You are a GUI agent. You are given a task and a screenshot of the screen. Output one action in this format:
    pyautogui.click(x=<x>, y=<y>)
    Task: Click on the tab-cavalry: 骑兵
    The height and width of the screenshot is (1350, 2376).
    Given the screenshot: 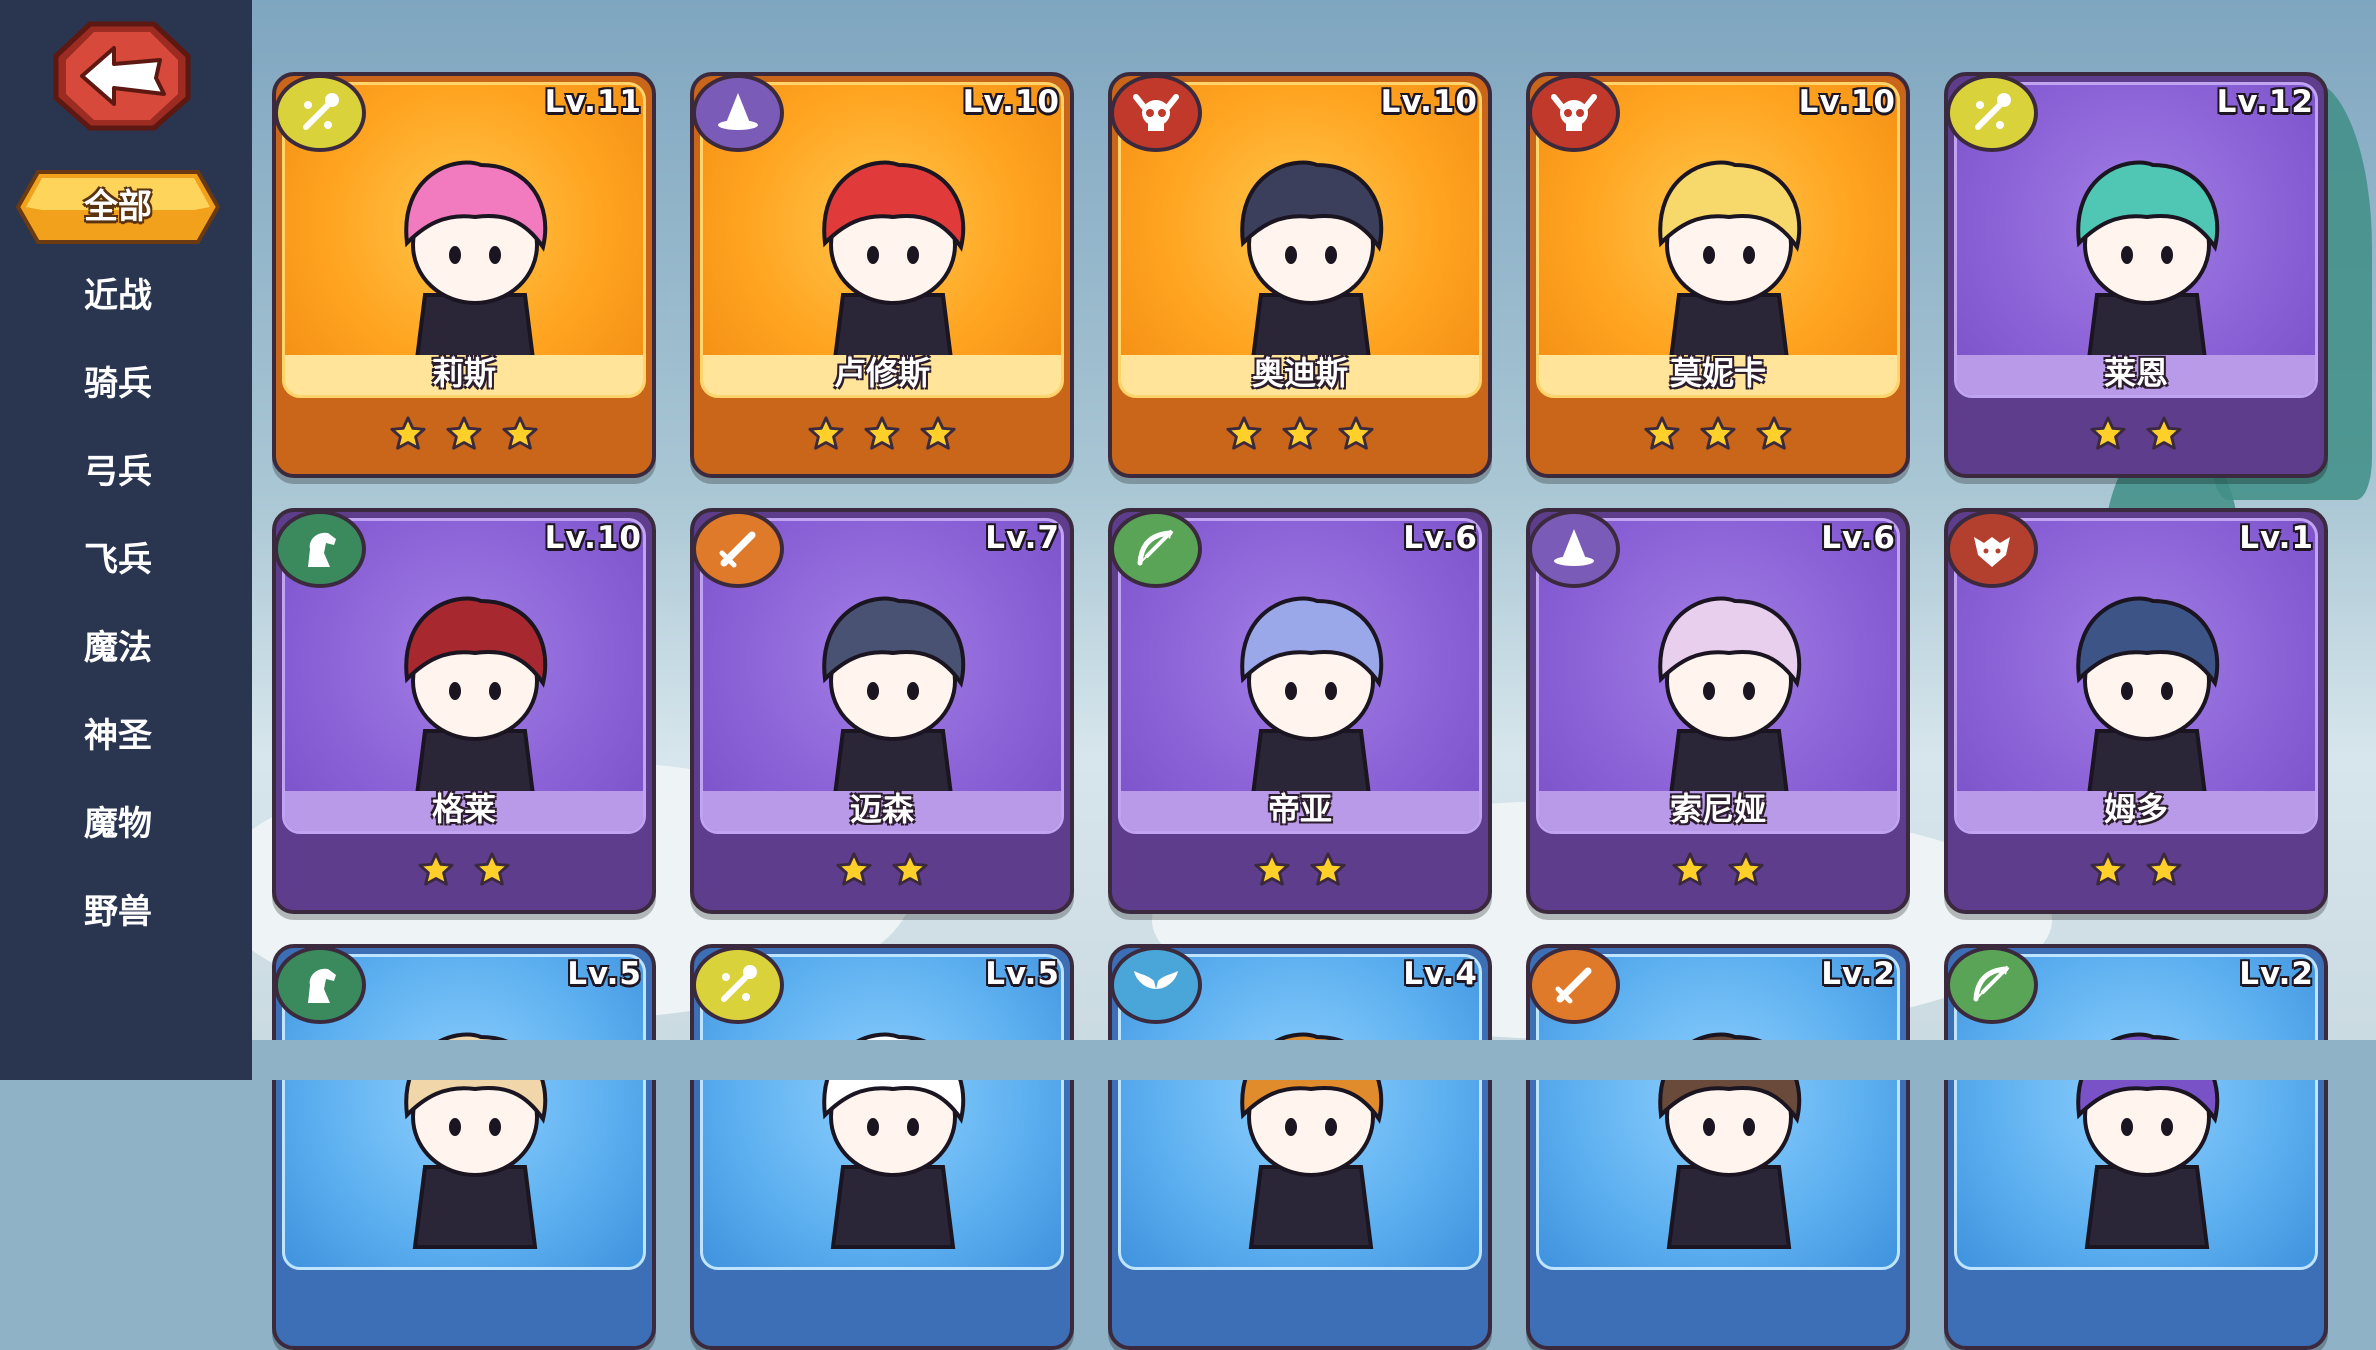 What is the action you would take?
    pyautogui.click(x=118, y=384)
    